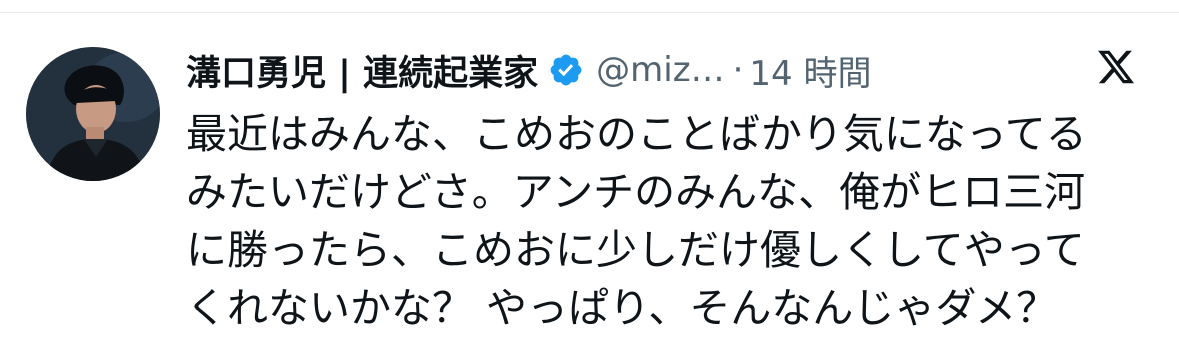 The height and width of the screenshot is (347, 1179). Describe the element at coordinates (622, 308) in the screenshot. I see `tweet-line-4: くれないかな？ やっぱり、そんなんじゃダメ？` at that location.